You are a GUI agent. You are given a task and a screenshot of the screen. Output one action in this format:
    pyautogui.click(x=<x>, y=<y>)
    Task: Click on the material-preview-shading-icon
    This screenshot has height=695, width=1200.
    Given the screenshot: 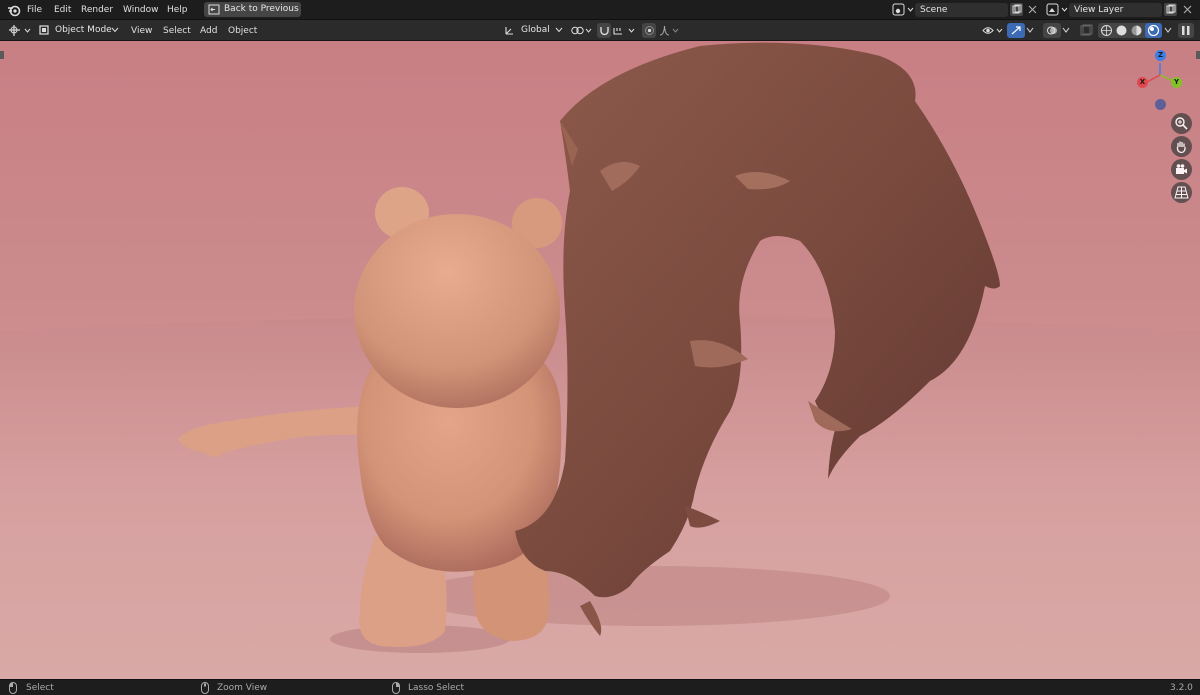 What is the action you would take?
    pyautogui.click(x=1136, y=30)
    